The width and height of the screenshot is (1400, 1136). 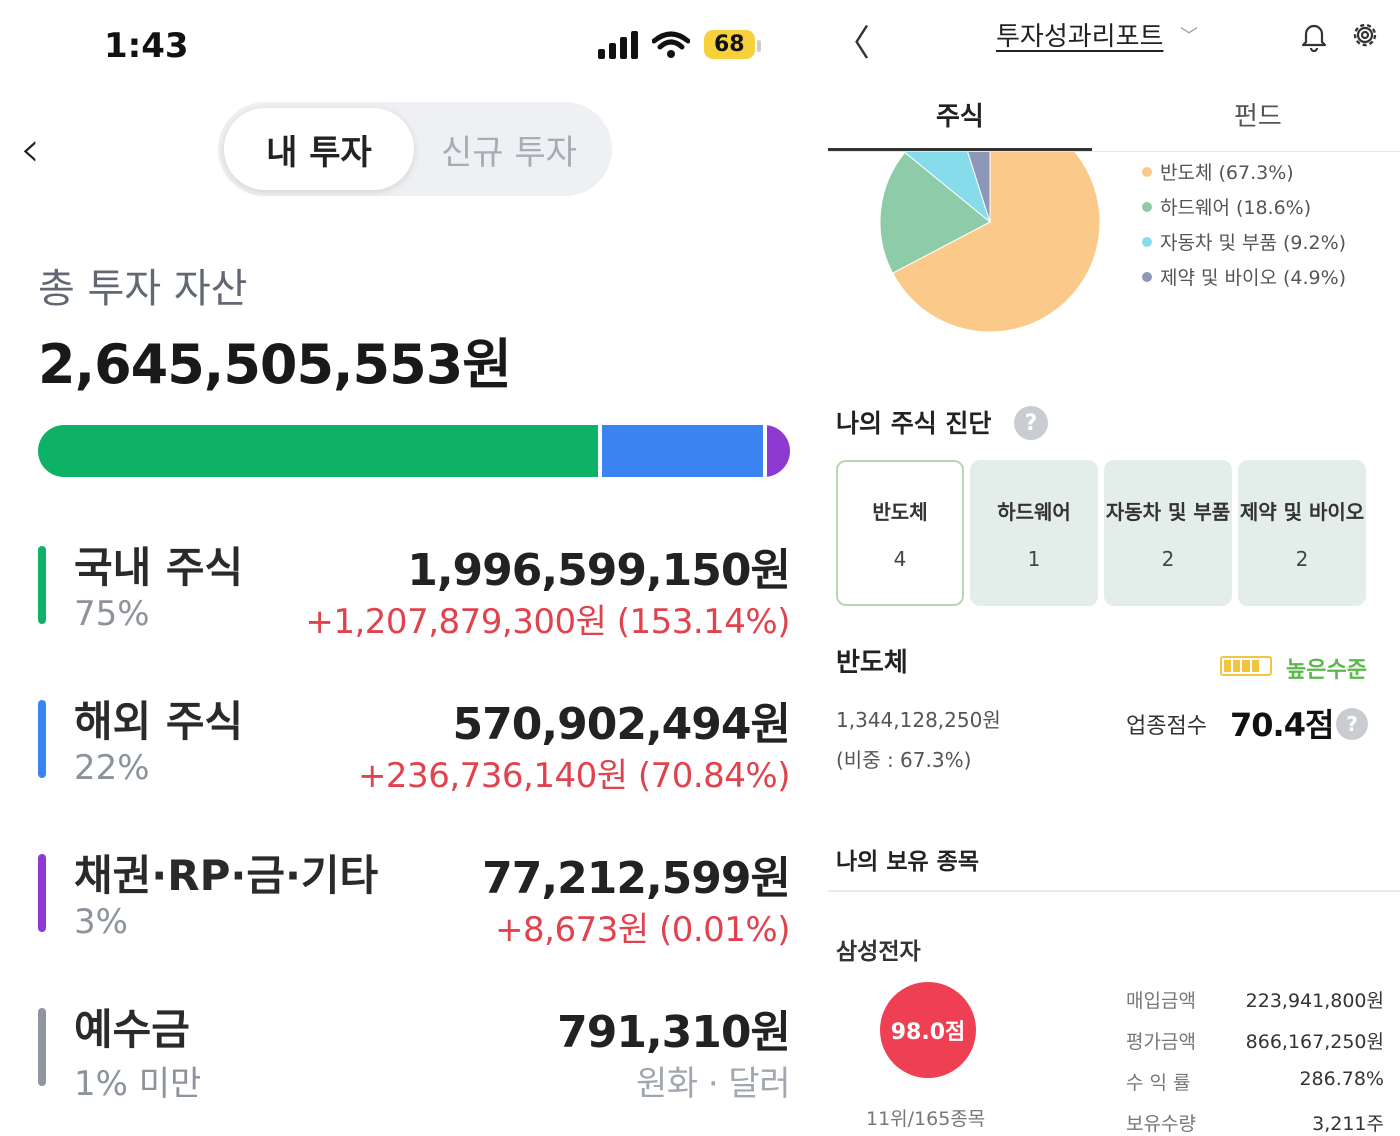 What do you see at coordinates (1227, 173) in the screenshot?
I see `legend-label: 반도체 (67.3%)` at bounding box center [1227, 173].